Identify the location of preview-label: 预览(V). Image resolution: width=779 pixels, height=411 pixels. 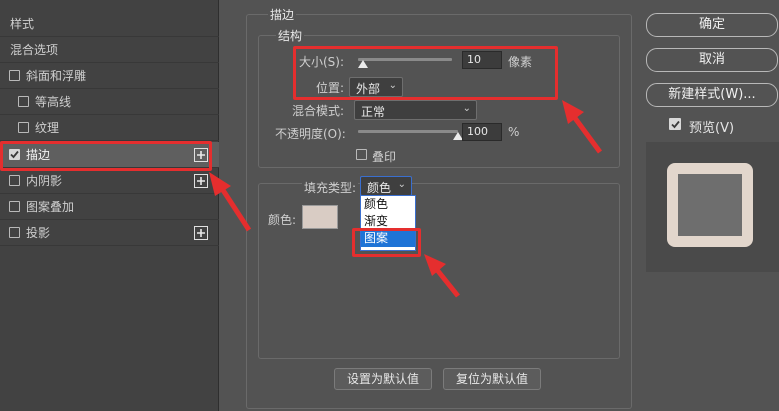
(712, 128).